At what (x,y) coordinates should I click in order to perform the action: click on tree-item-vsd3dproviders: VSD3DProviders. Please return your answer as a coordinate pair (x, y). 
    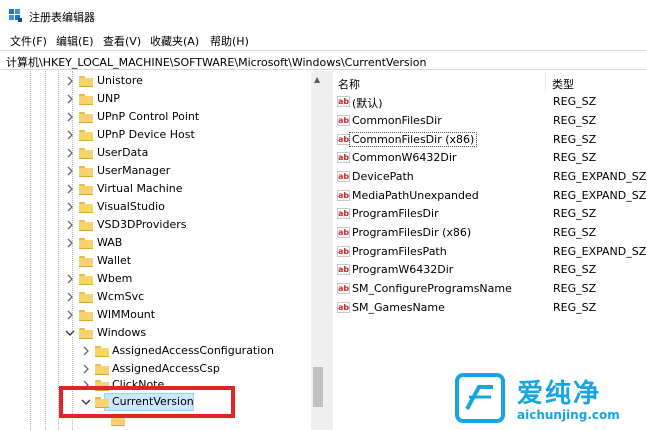
    Looking at the image, I should click on (155, 225).